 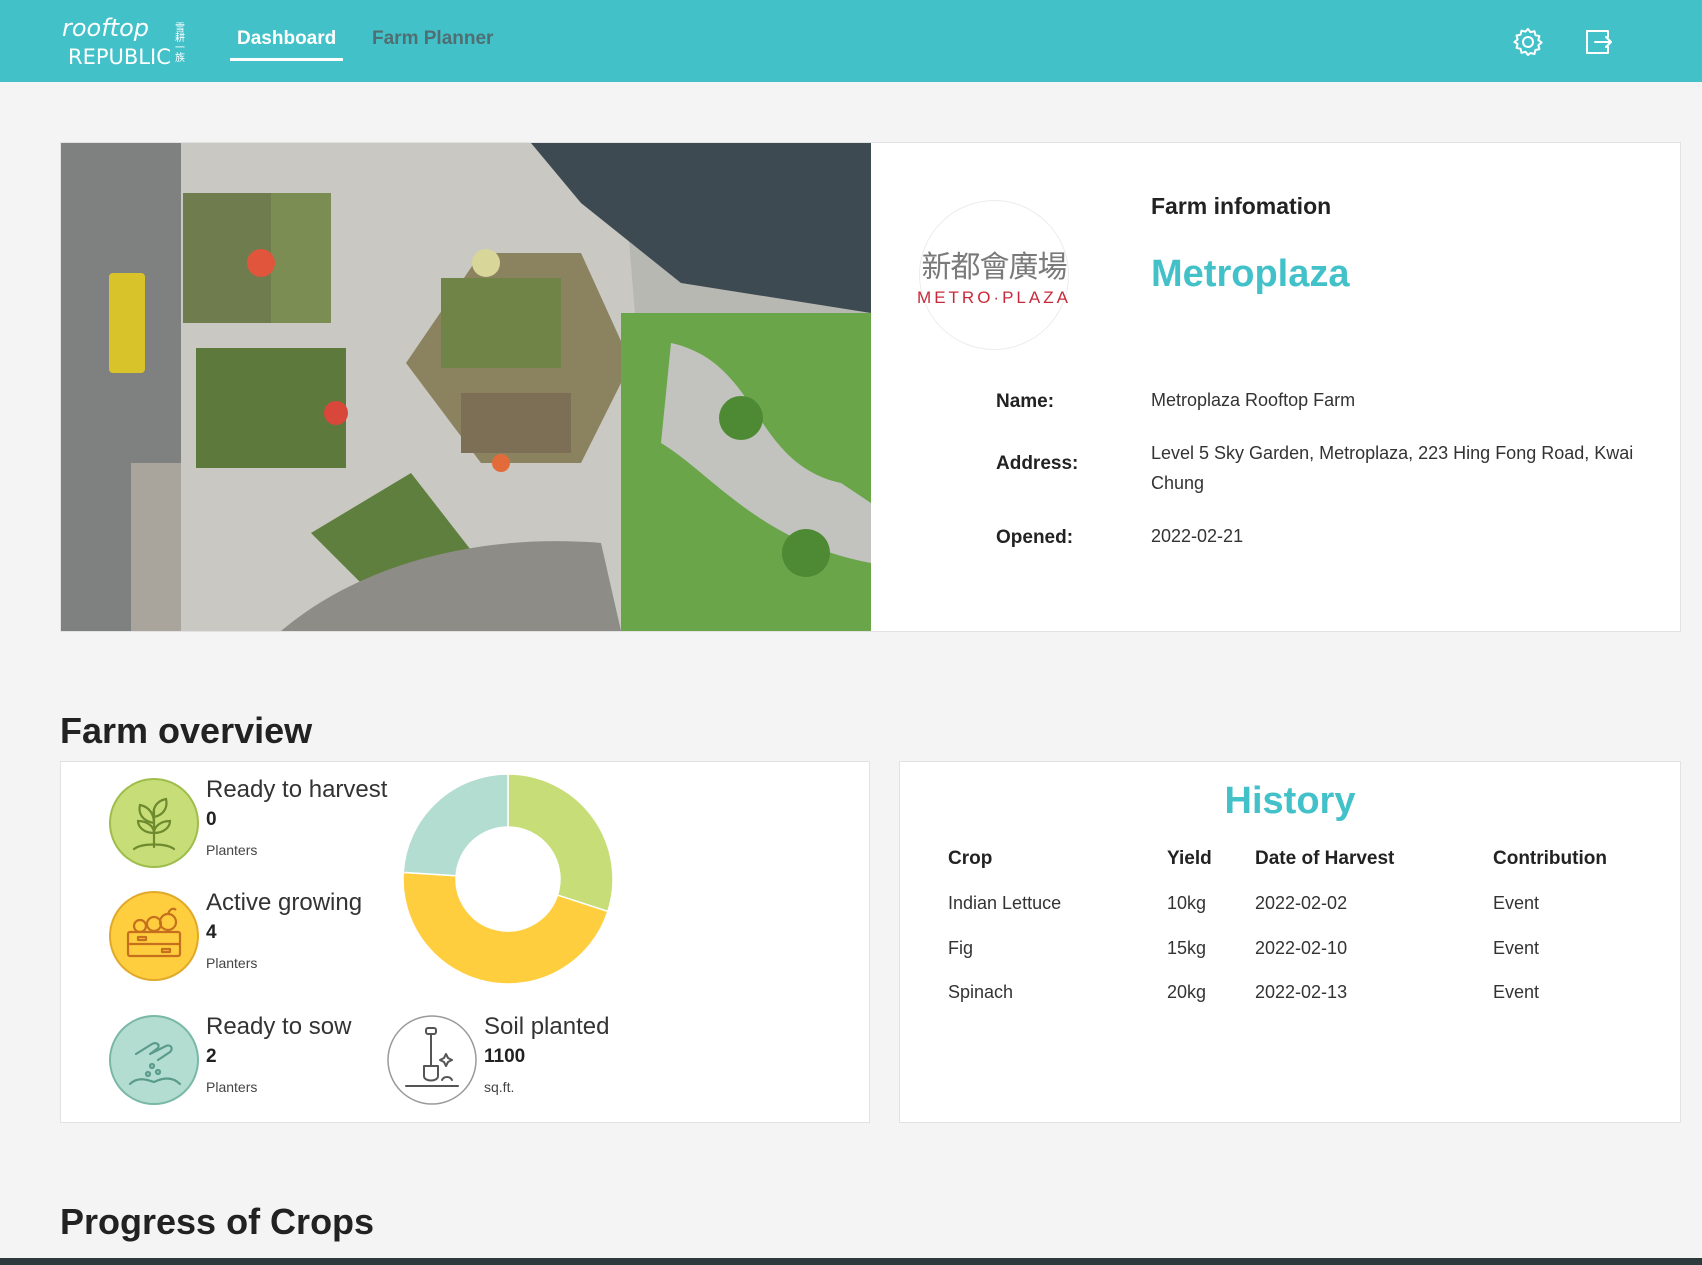 I want to click on sowing-hand-icon, so click(x=154, y=1060).